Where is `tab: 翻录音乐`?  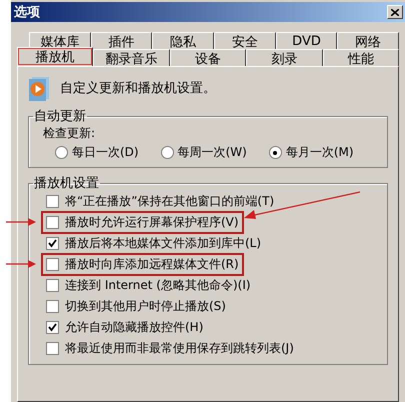
tab: 翻录音乐 is located at coordinates (131, 57).